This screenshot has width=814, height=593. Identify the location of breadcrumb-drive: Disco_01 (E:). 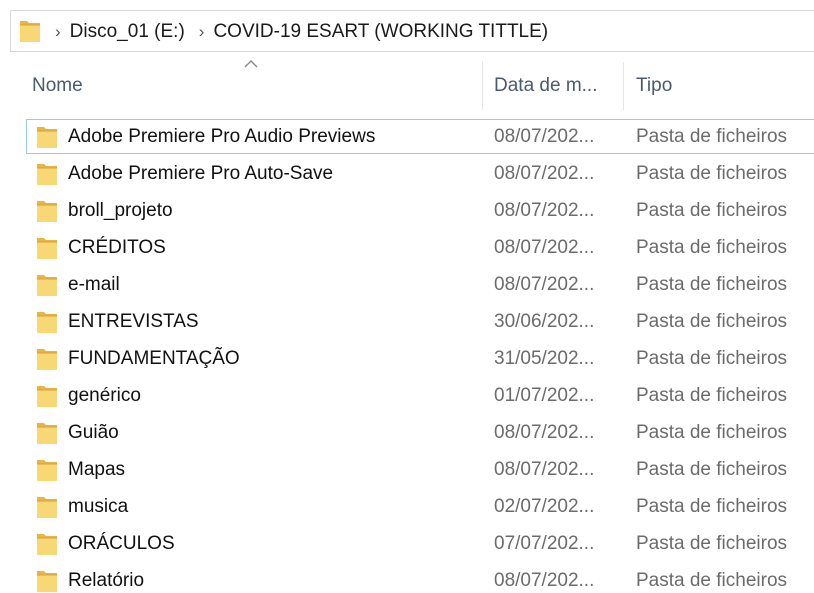
(127, 31).